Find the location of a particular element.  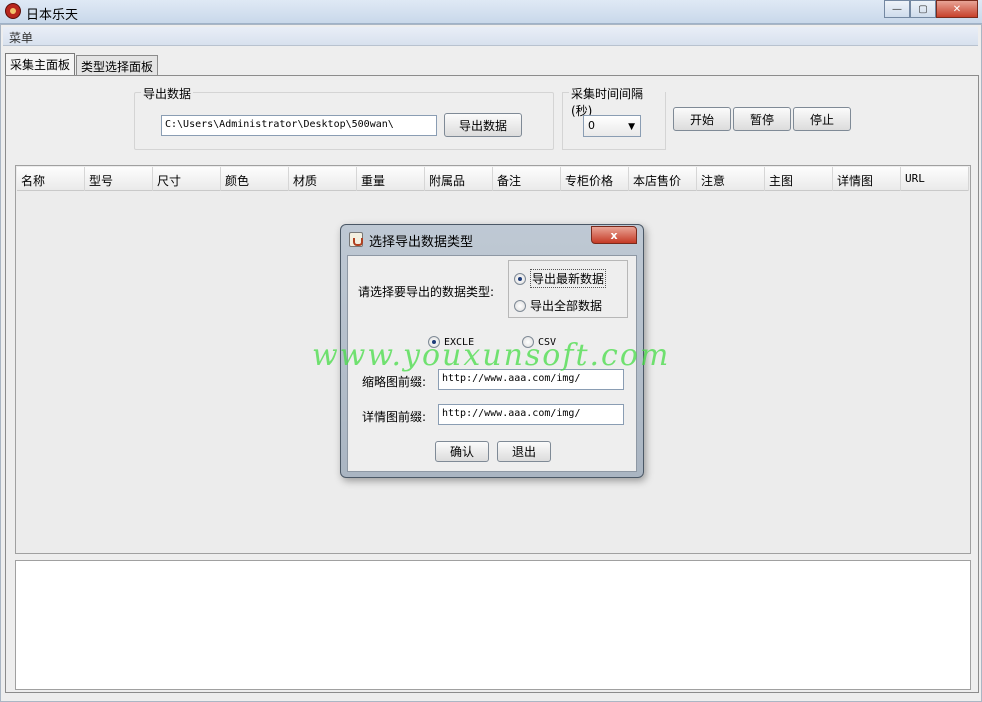

column-header: 备注 is located at coordinates (527, 179).